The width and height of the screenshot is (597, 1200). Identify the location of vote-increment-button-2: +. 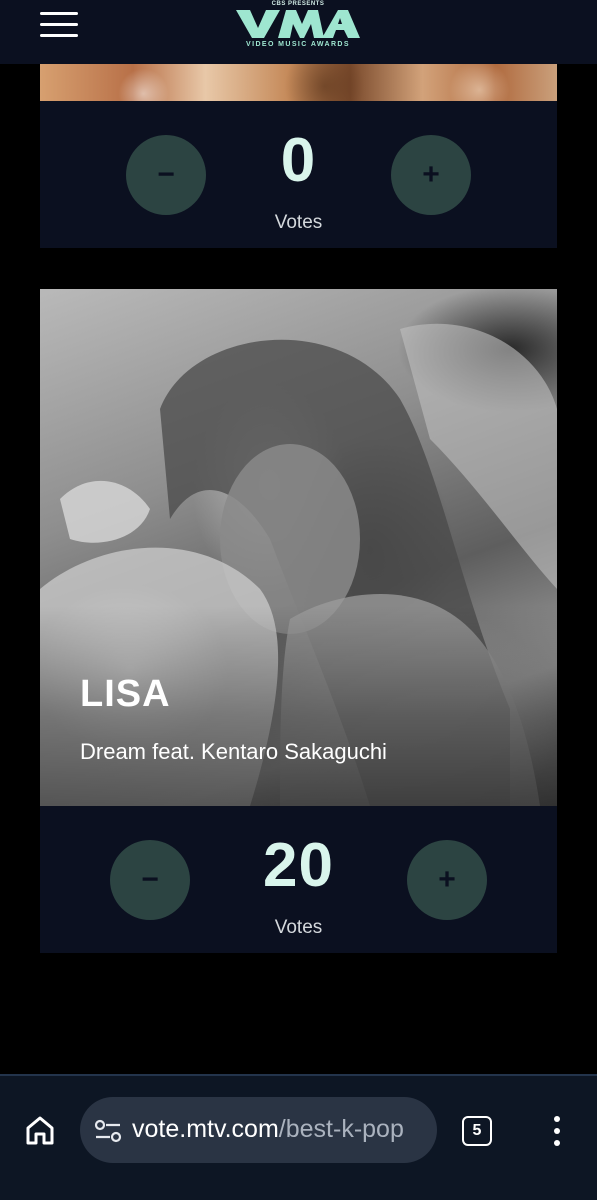
(447, 880).